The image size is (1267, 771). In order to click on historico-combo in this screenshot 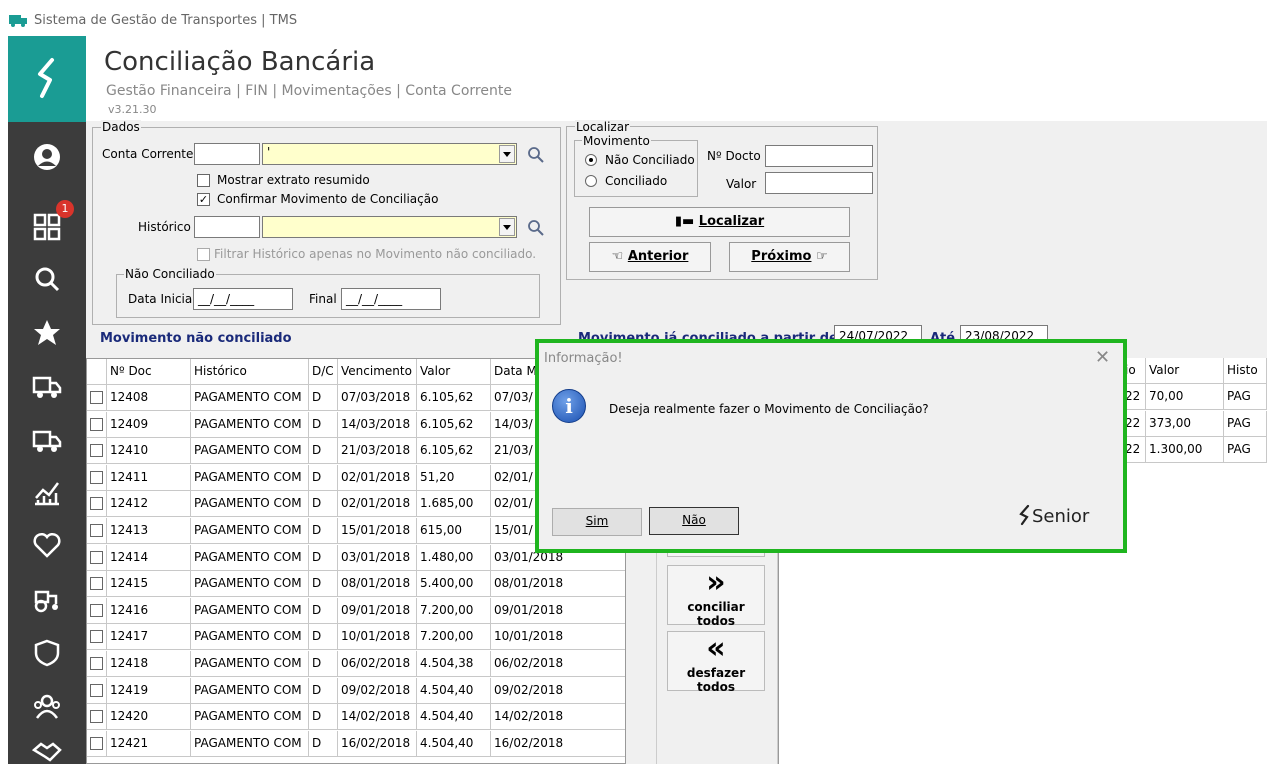, I will do `click(389, 227)`.